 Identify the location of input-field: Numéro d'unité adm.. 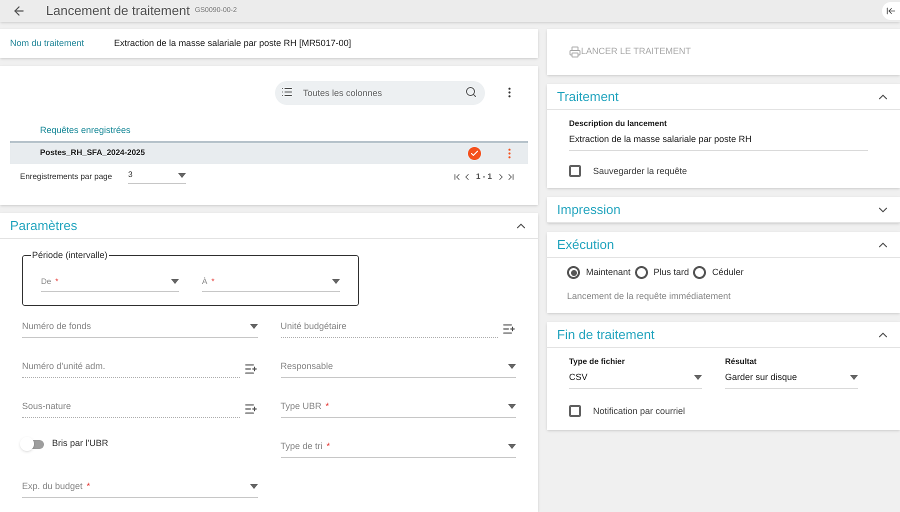
(131, 369).